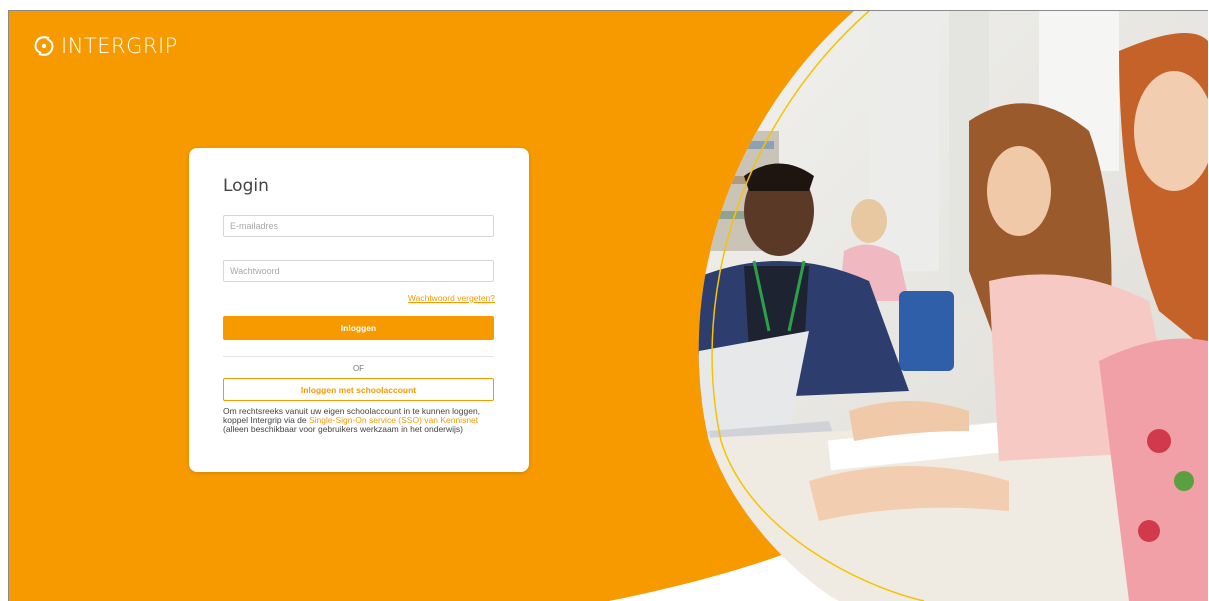 The width and height of the screenshot is (1209, 601). What do you see at coordinates (119, 46) in the screenshot?
I see `brand-name: INTERGRIP` at bounding box center [119, 46].